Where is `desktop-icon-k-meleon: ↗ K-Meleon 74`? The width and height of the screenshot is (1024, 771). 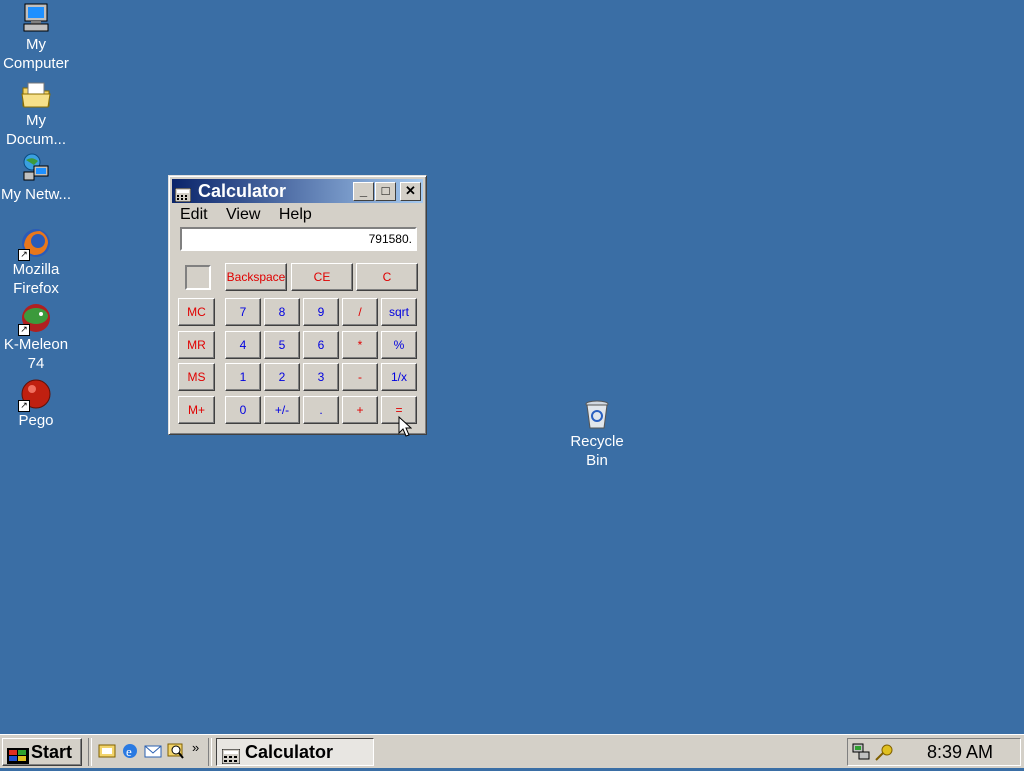
desktop-icon-k-meleon: ↗ K-Meleon 74 is located at coordinates (37, 337).